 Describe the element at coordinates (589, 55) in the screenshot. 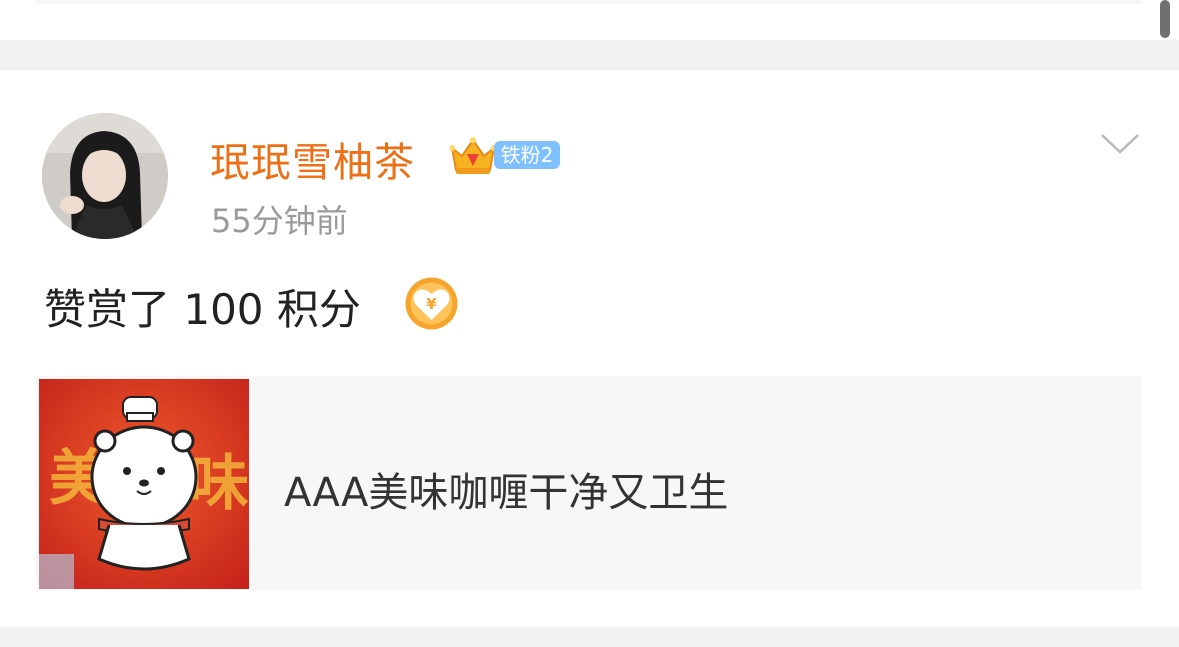

I see `feed-separator` at that location.